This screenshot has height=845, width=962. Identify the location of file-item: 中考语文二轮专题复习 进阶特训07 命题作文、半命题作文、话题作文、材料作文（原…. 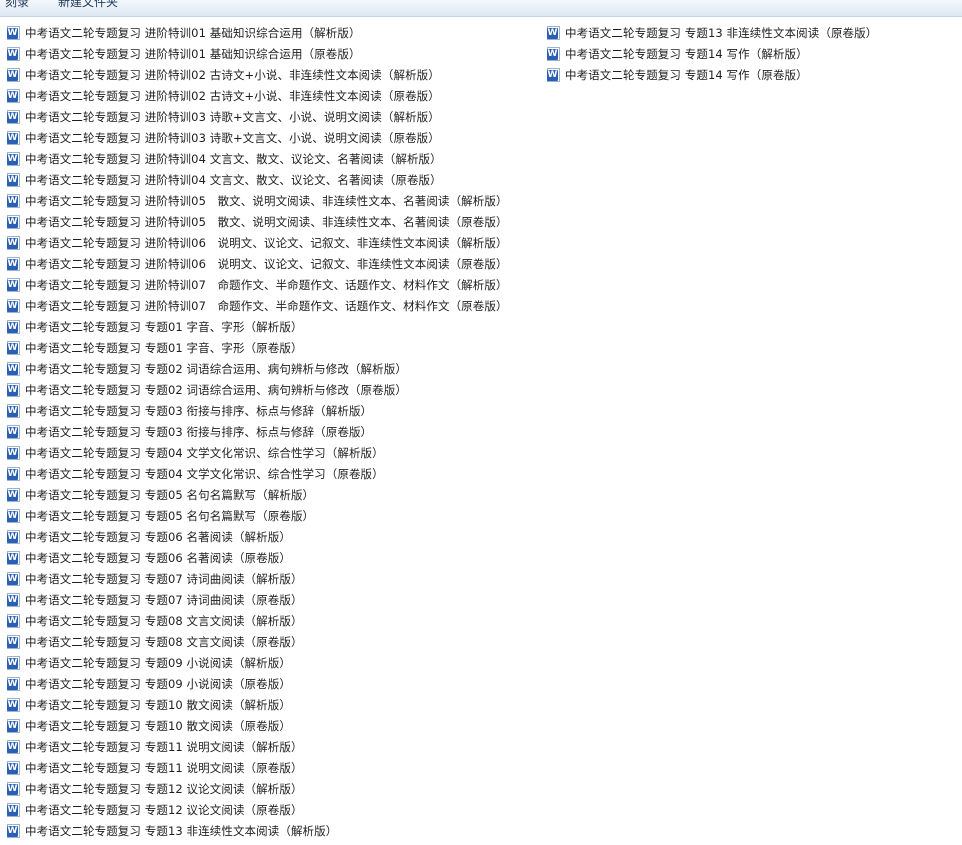
(257, 305).